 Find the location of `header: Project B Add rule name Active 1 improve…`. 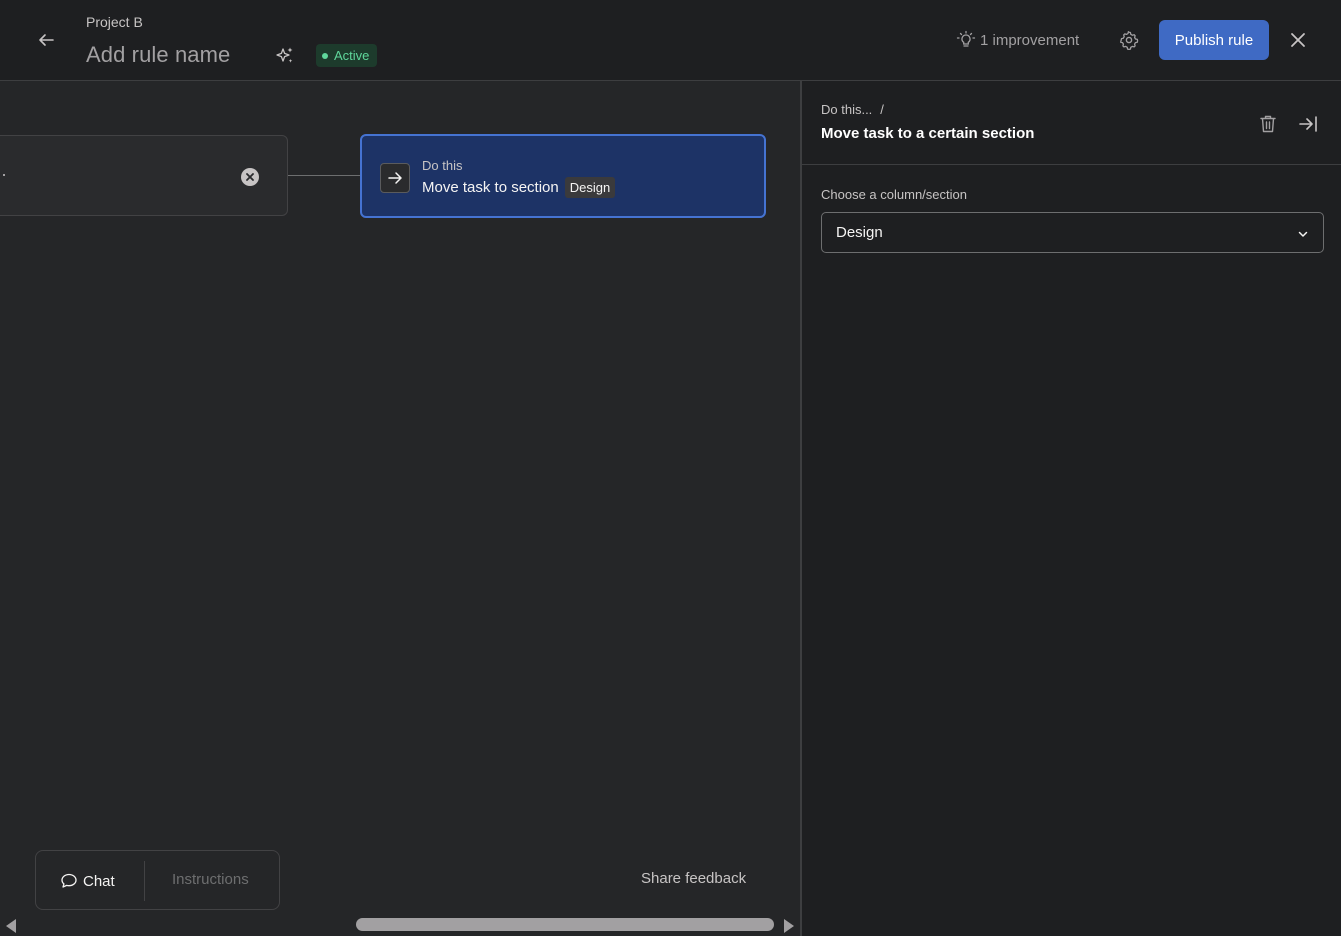

header: Project B Add rule name Active 1 improve… is located at coordinates (670, 40).